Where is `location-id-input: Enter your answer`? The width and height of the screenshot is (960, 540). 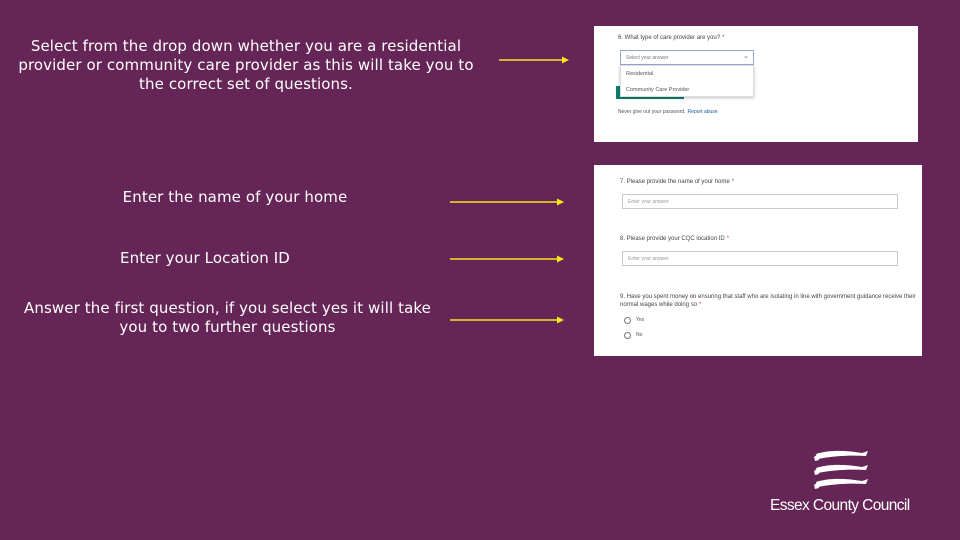 location-id-input: Enter your answer is located at coordinates (760, 258).